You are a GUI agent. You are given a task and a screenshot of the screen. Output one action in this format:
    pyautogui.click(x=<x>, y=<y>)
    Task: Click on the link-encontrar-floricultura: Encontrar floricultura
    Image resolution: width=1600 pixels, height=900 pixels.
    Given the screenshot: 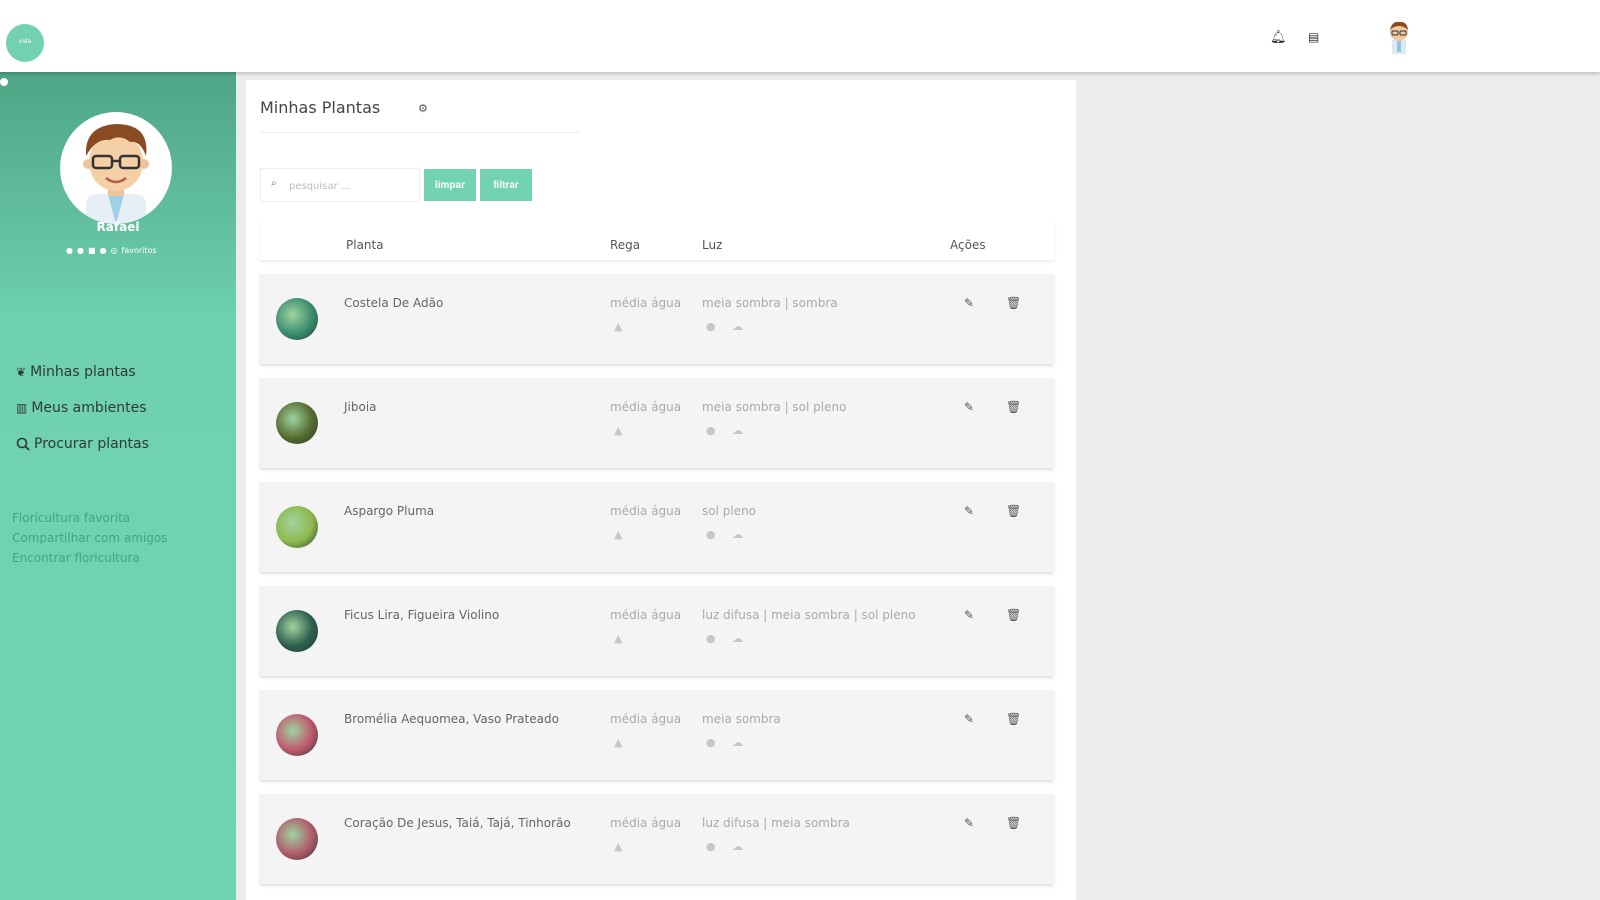 What is the action you would take?
    pyautogui.click(x=89, y=558)
    